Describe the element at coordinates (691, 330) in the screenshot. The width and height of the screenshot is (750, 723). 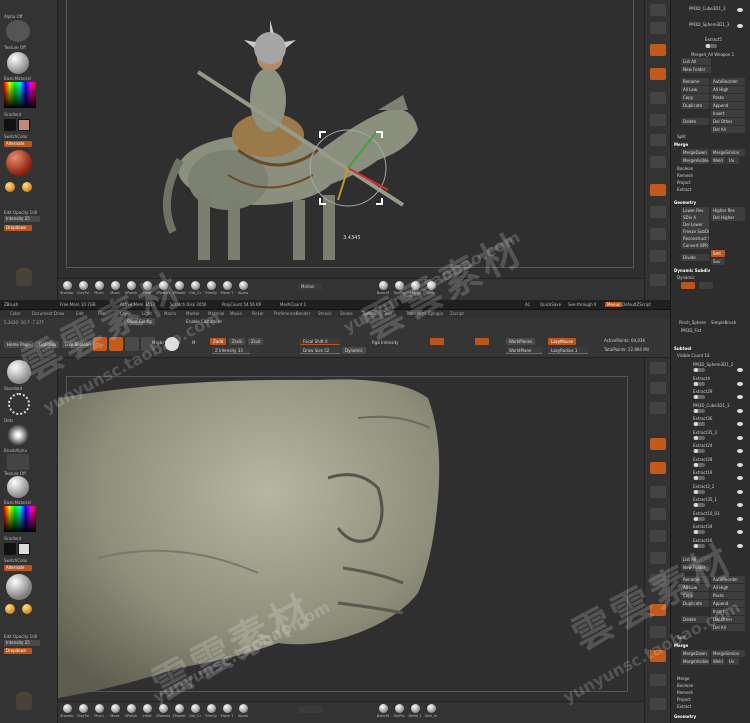
I see `pm3d-fist-label: PM3D_Fist` at that location.